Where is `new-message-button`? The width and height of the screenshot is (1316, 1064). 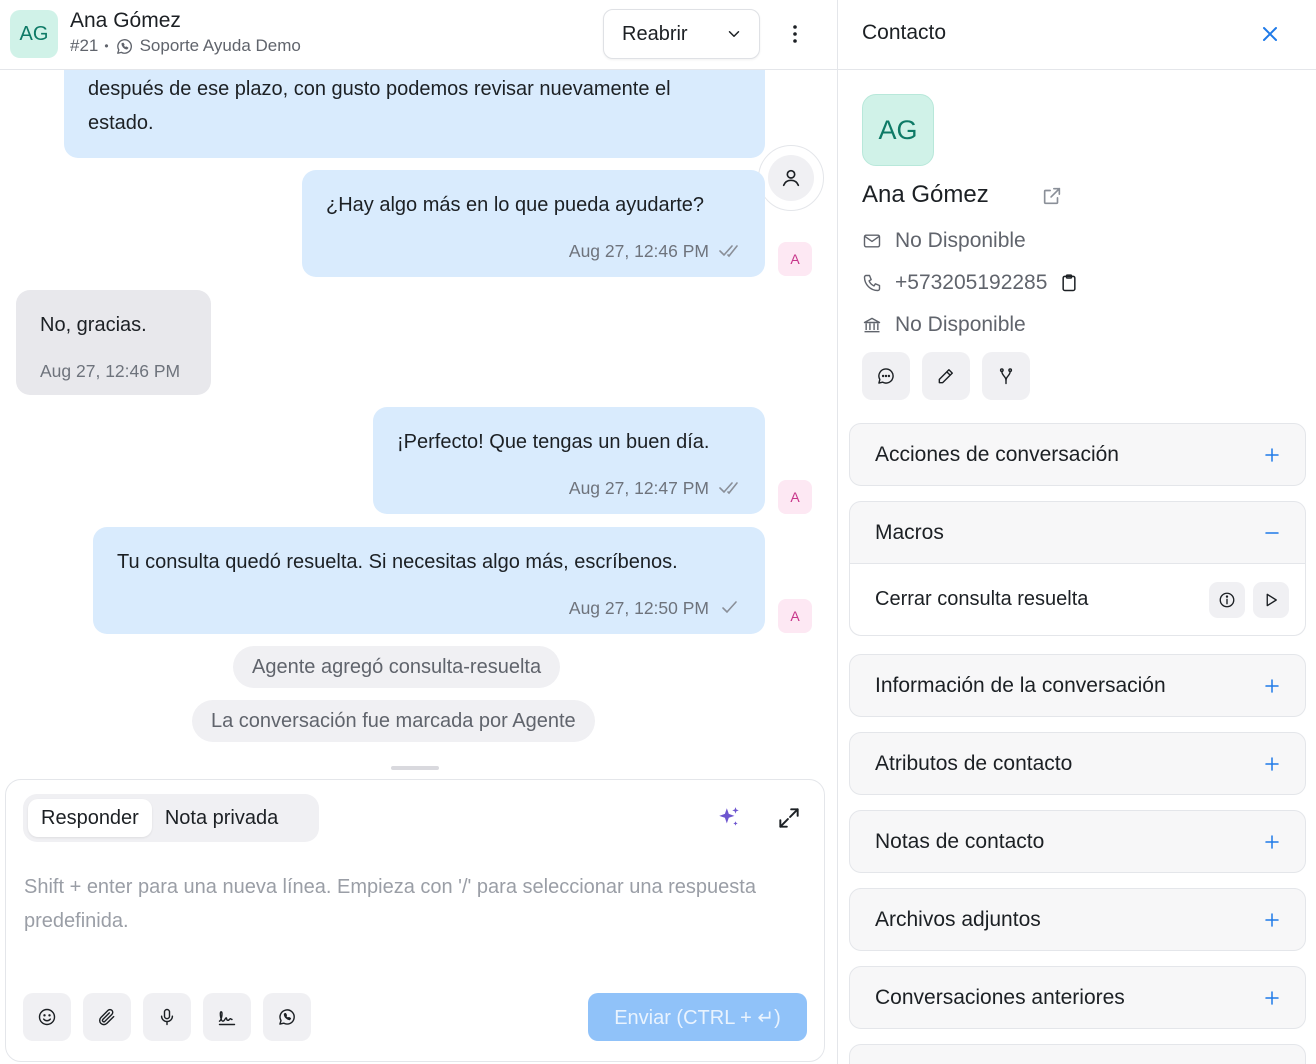
new-message-button is located at coordinates (886, 376).